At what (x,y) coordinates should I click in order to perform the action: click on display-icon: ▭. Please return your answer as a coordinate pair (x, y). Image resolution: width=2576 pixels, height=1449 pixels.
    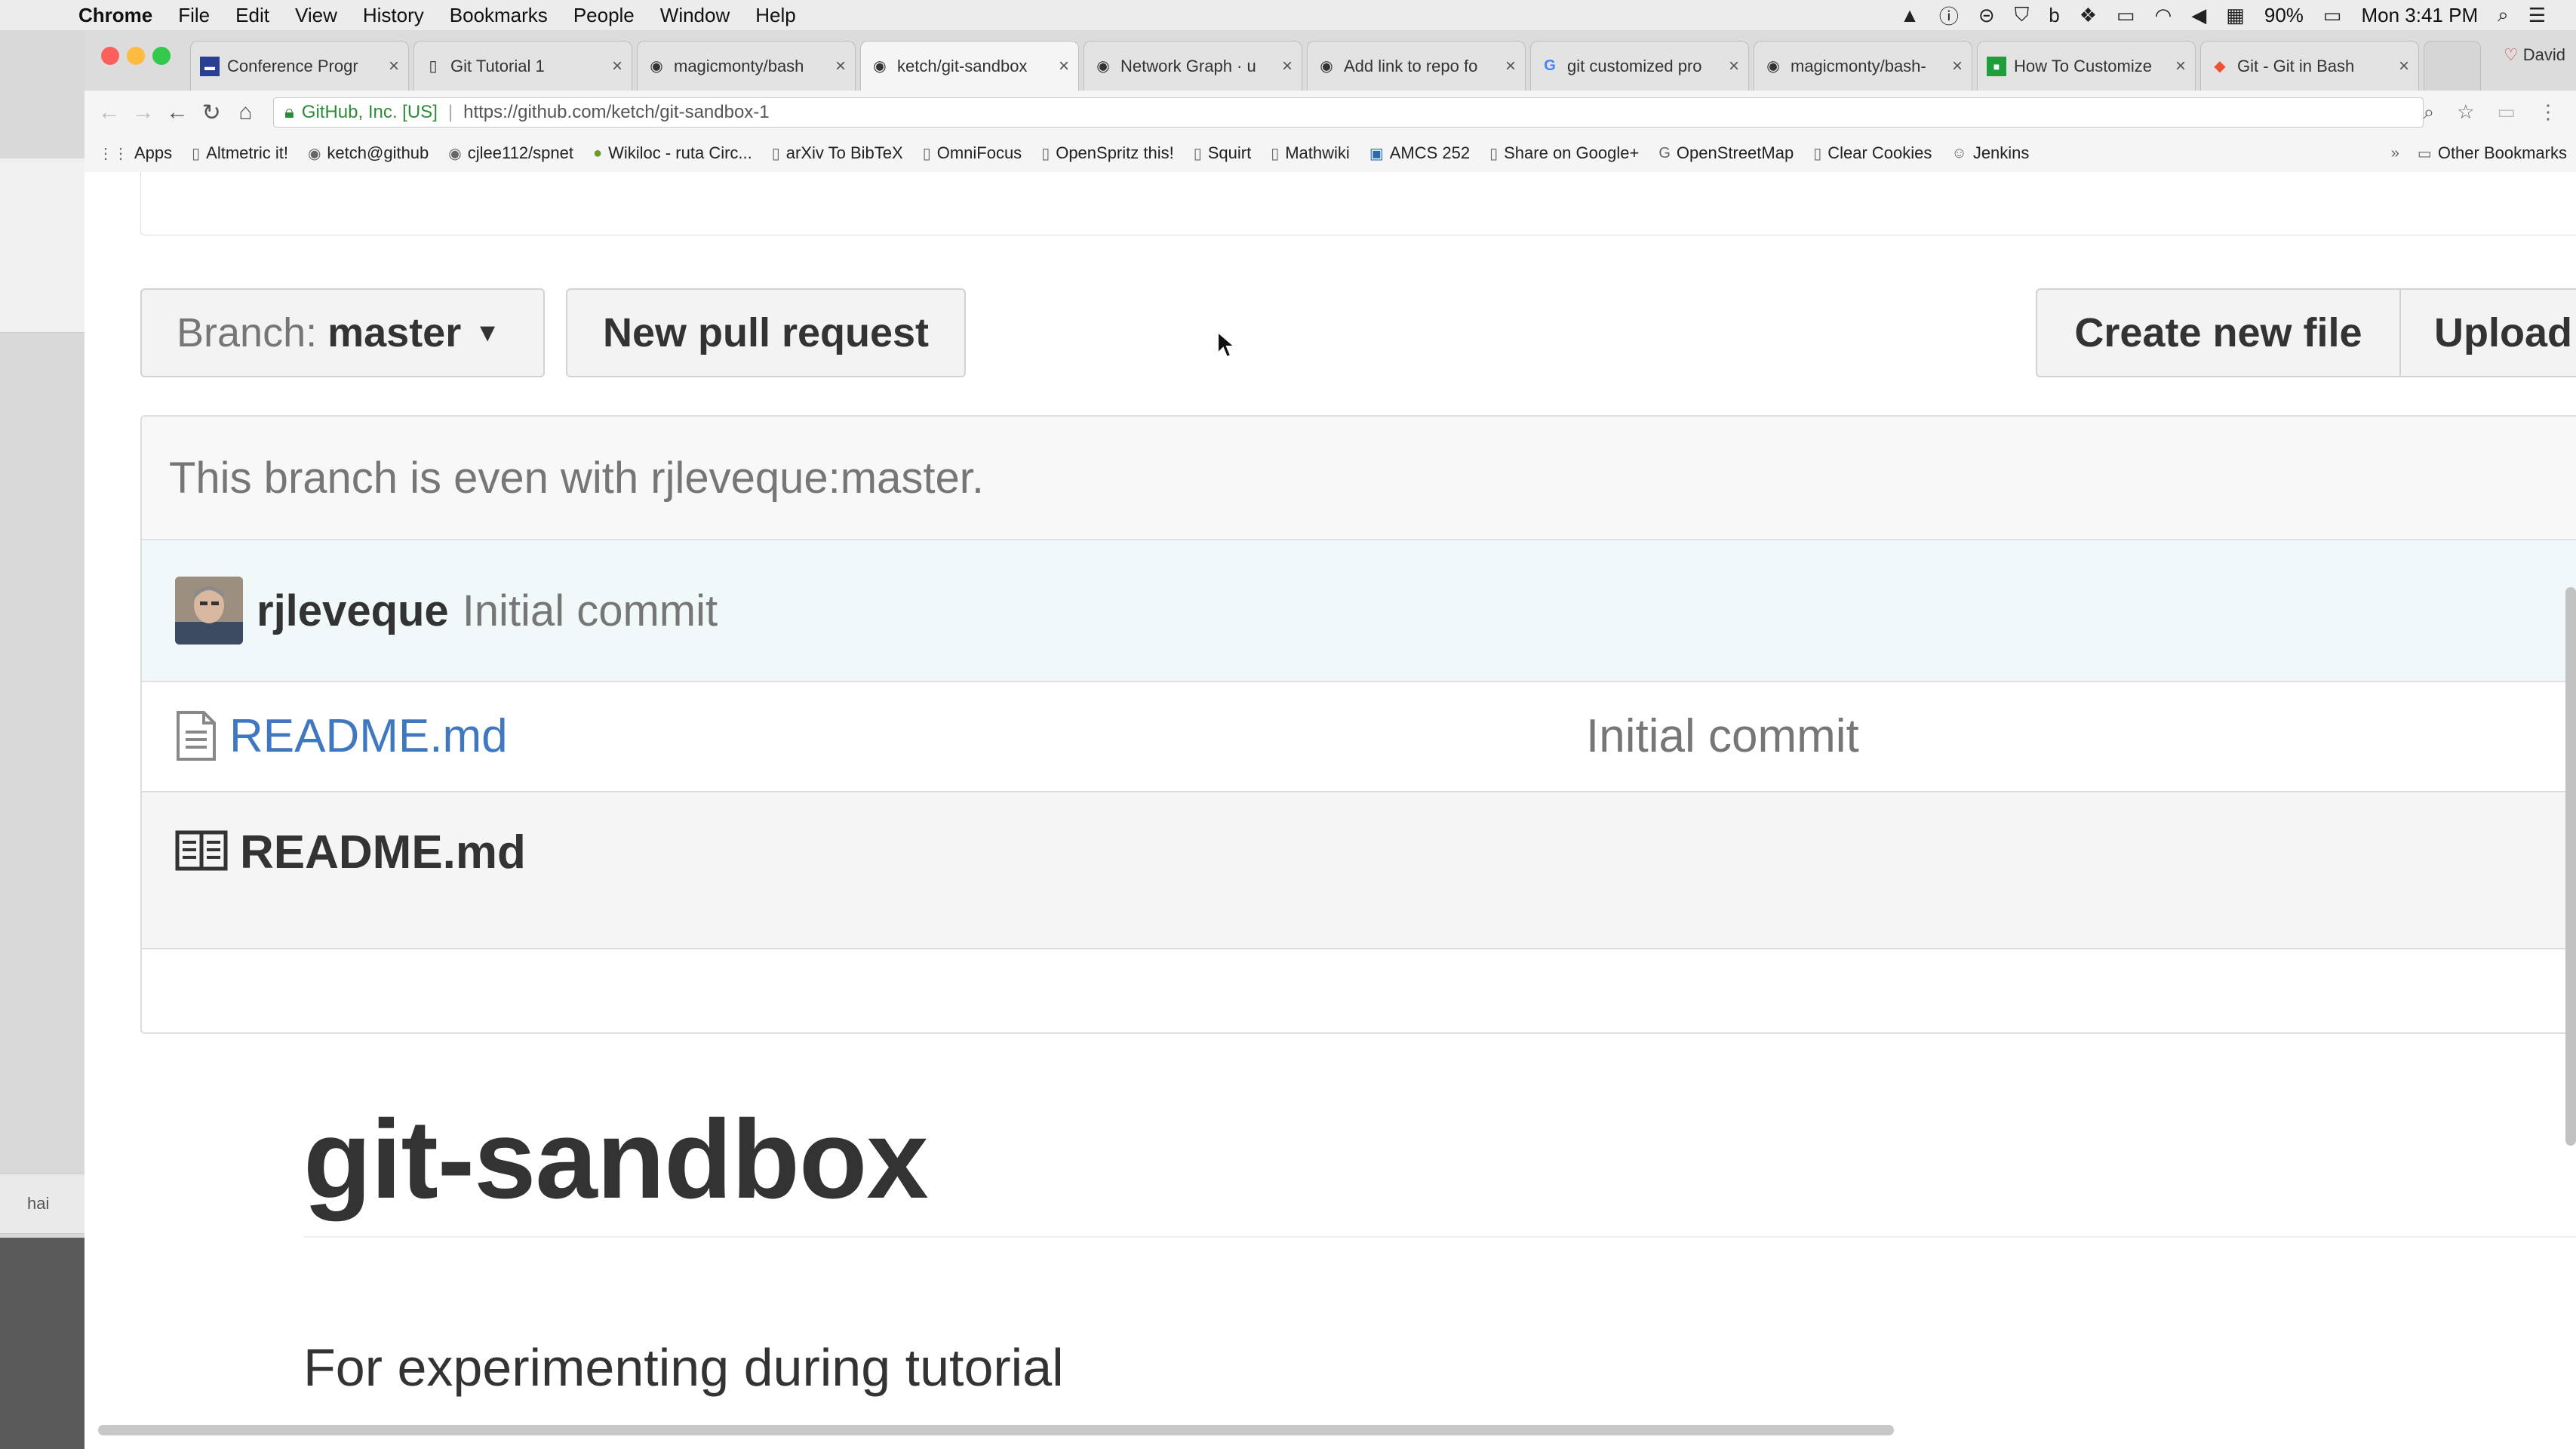
    Looking at the image, I should click on (2125, 15).